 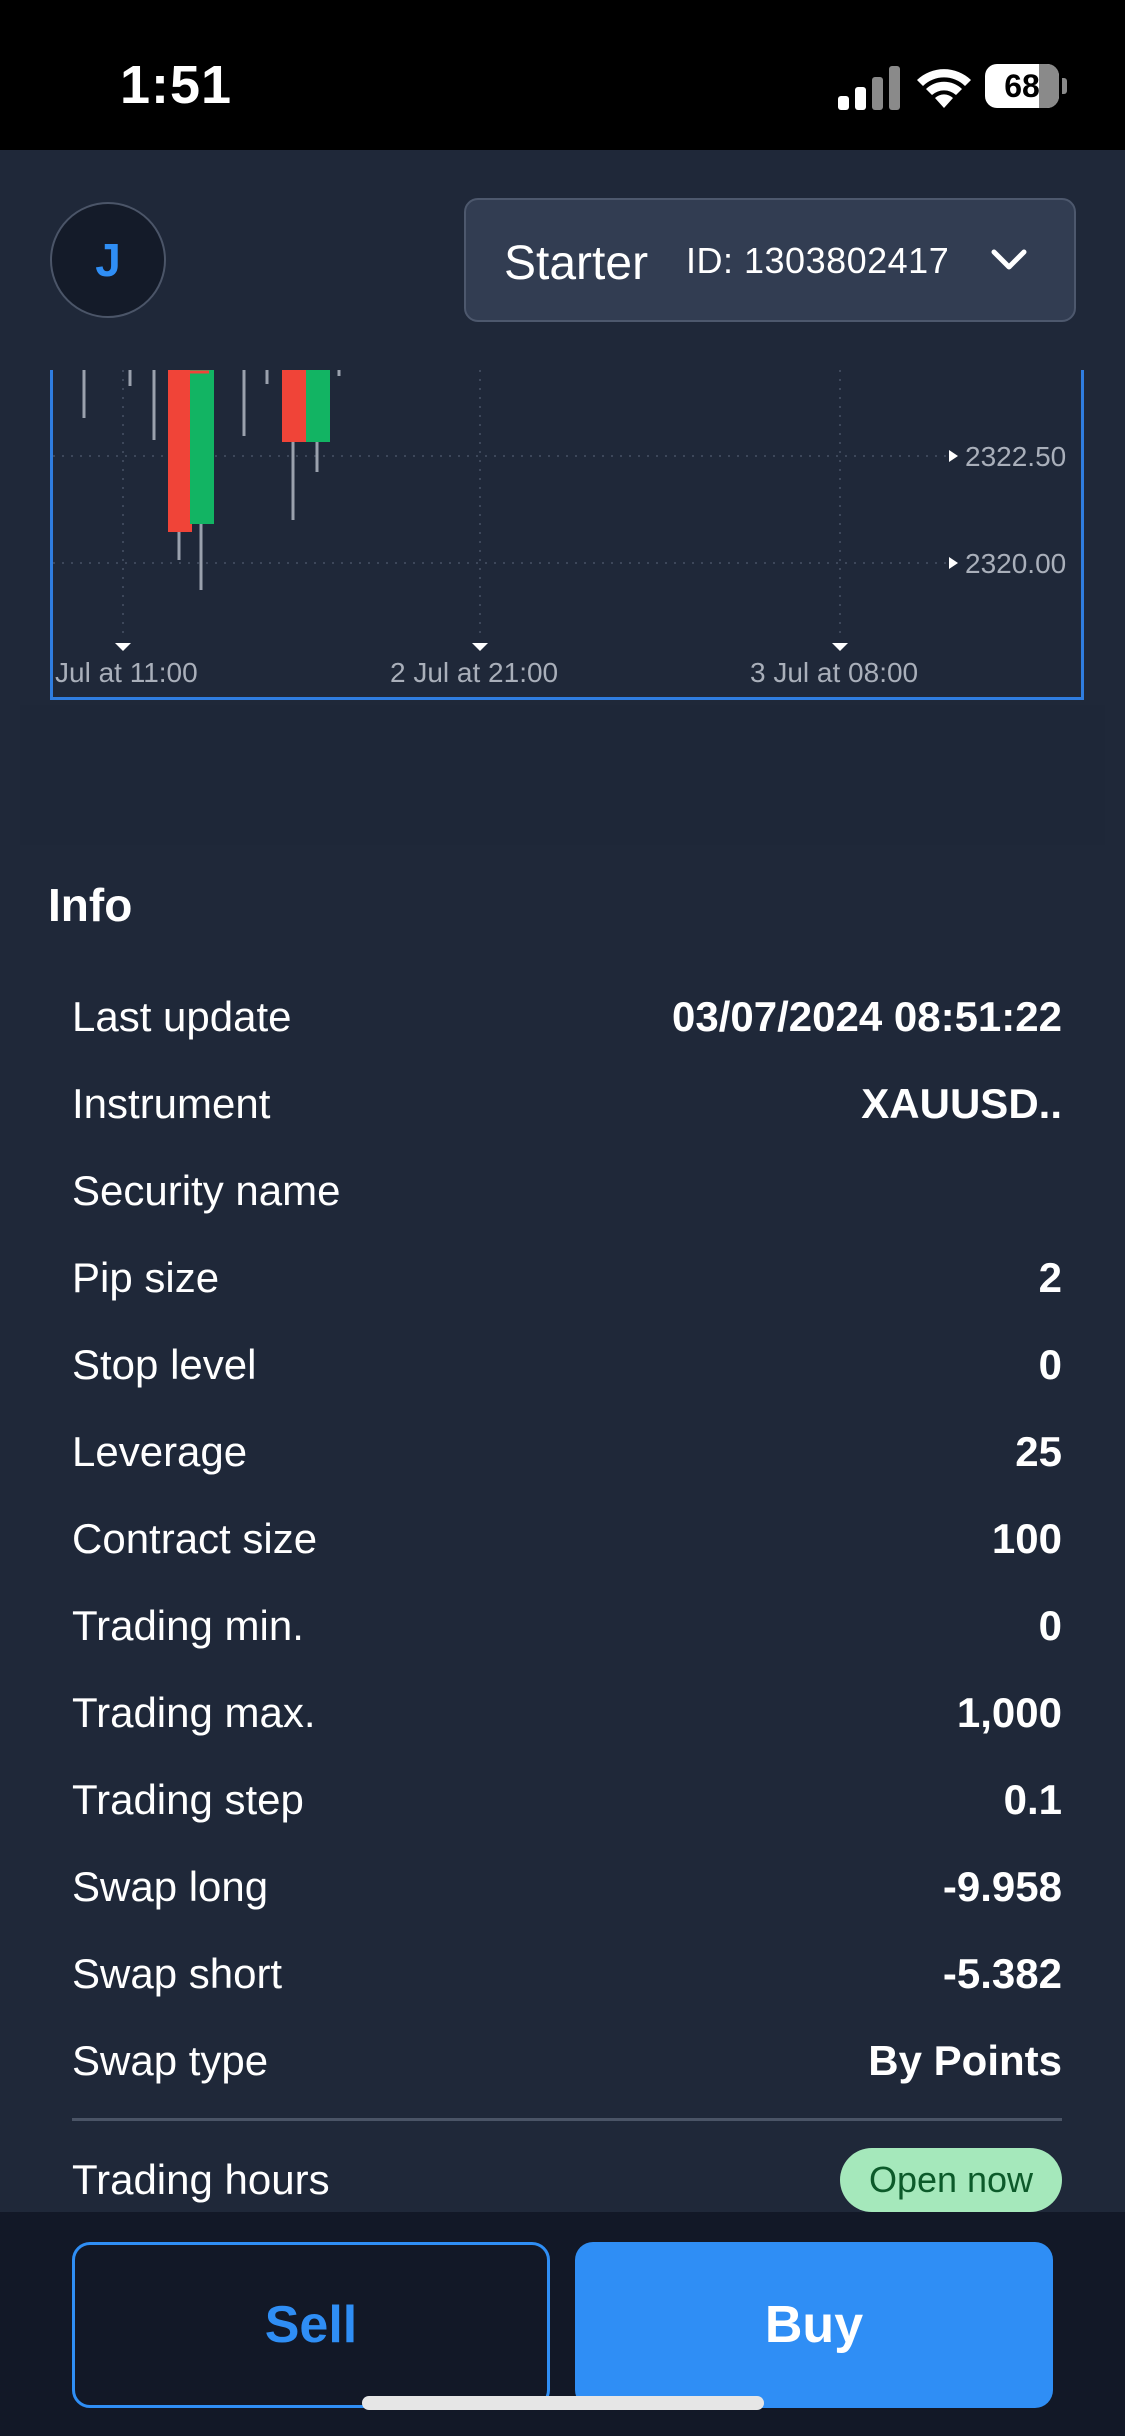 What do you see at coordinates (194, 1712) in the screenshot?
I see `info-label: Trading max.` at bounding box center [194, 1712].